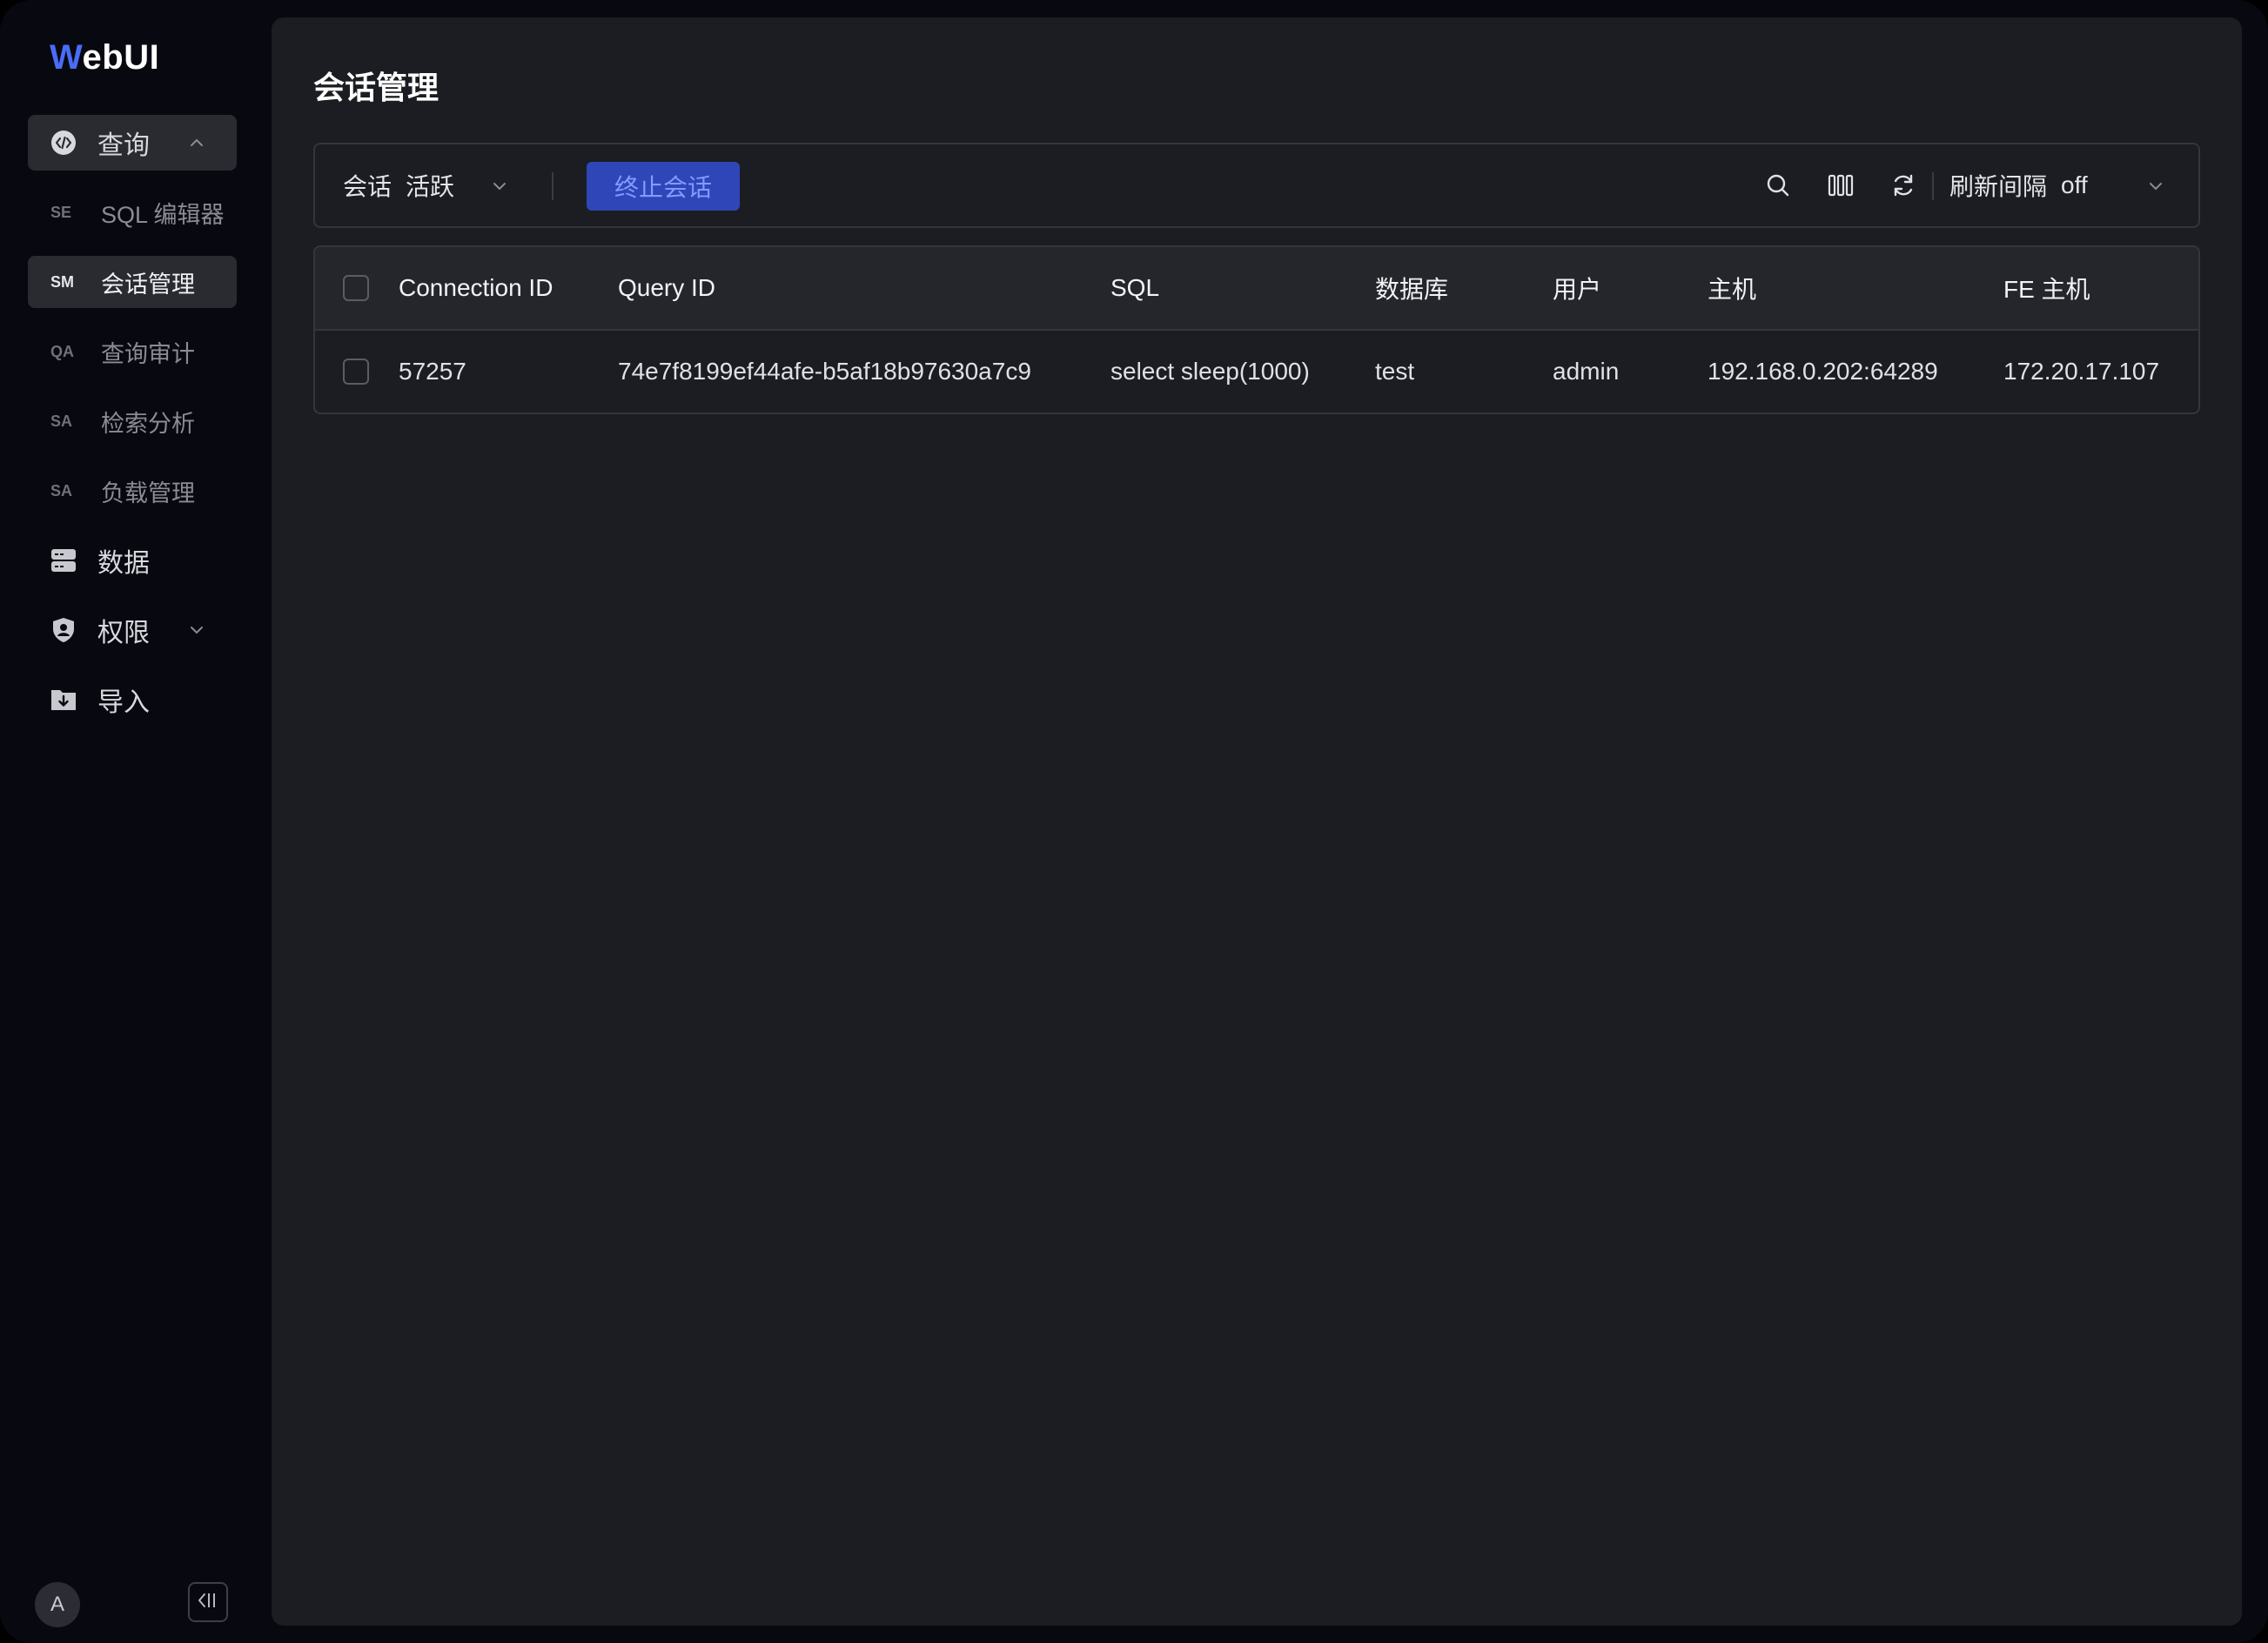  Describe the element at coordinates (1778, 185) in the screenshot. I see `search-icon` at that location.